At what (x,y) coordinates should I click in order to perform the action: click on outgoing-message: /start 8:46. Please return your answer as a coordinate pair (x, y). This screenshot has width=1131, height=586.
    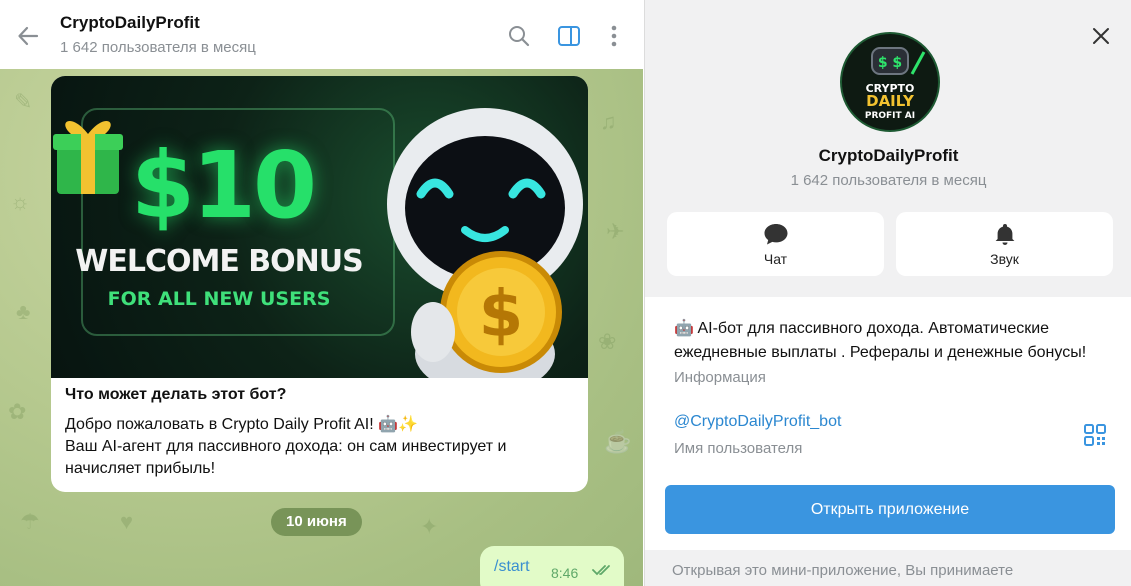
    Looking at the image, I should click on (552, 566).